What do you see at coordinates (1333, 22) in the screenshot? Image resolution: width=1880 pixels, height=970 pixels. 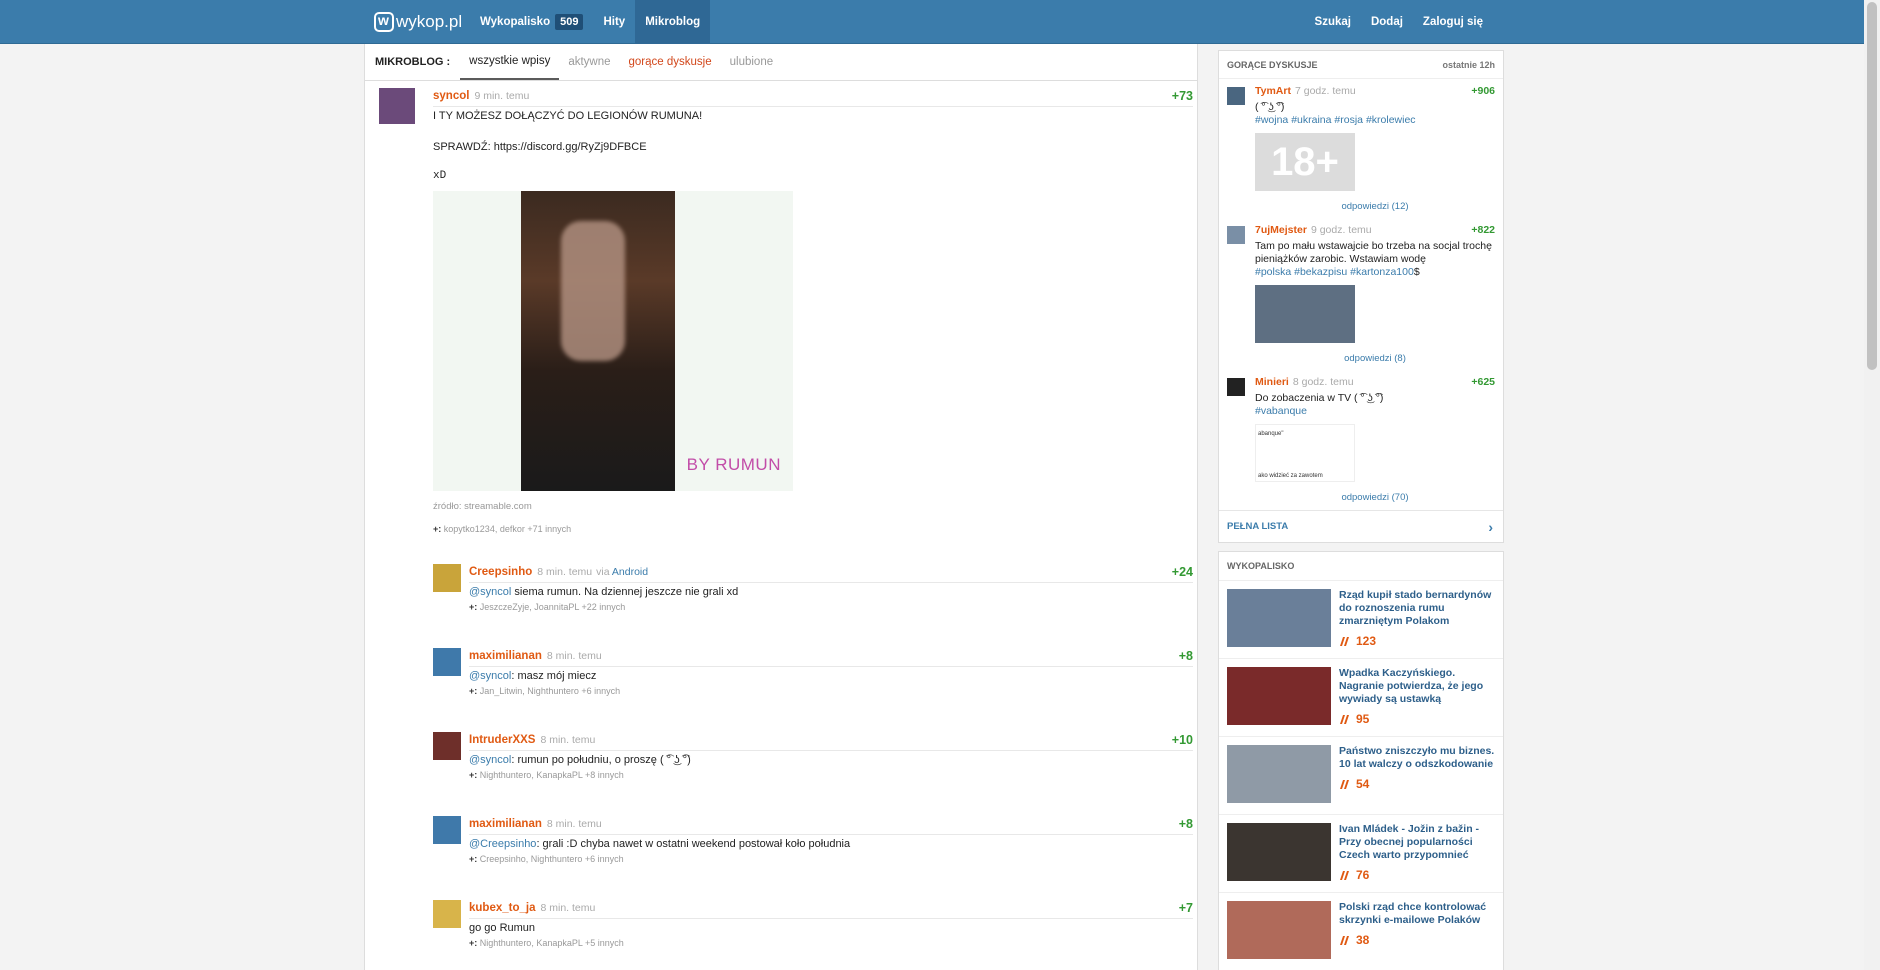 I see `search-link: Szukaj` at bounding box center [1333, 22].